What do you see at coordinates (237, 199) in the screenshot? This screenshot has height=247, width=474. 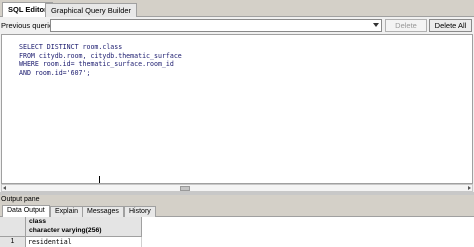 I see `output-pane-title: Output pane` at bounding box center [237, 199].